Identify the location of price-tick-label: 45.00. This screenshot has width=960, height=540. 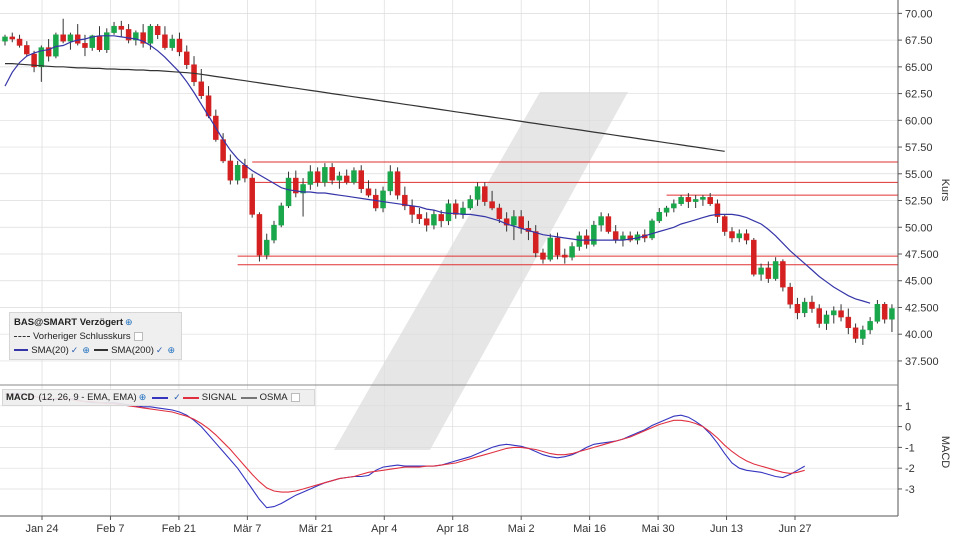
(919, 282).